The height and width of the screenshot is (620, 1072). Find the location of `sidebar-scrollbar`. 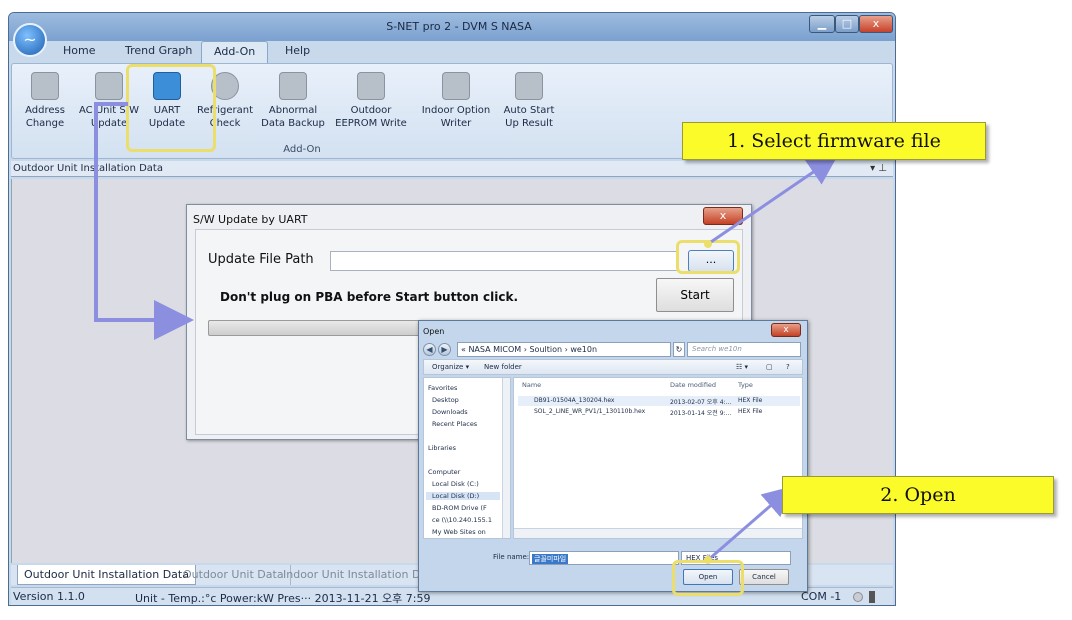

sidebar-scrollbar is located at coordinates (506, 458).